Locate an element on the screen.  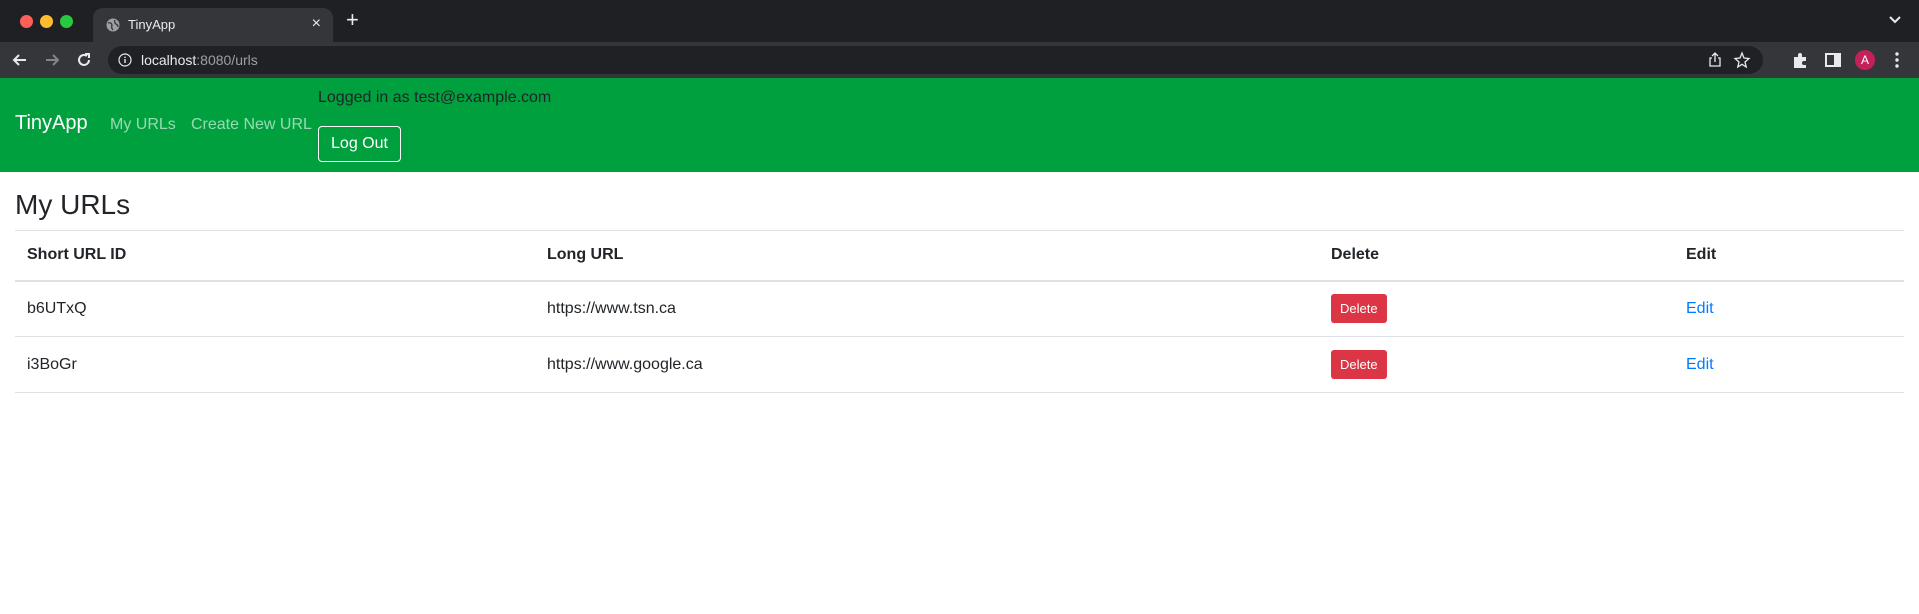
browser-toolbar: localhost:8080/urls A is located at coordinates (959, 60).